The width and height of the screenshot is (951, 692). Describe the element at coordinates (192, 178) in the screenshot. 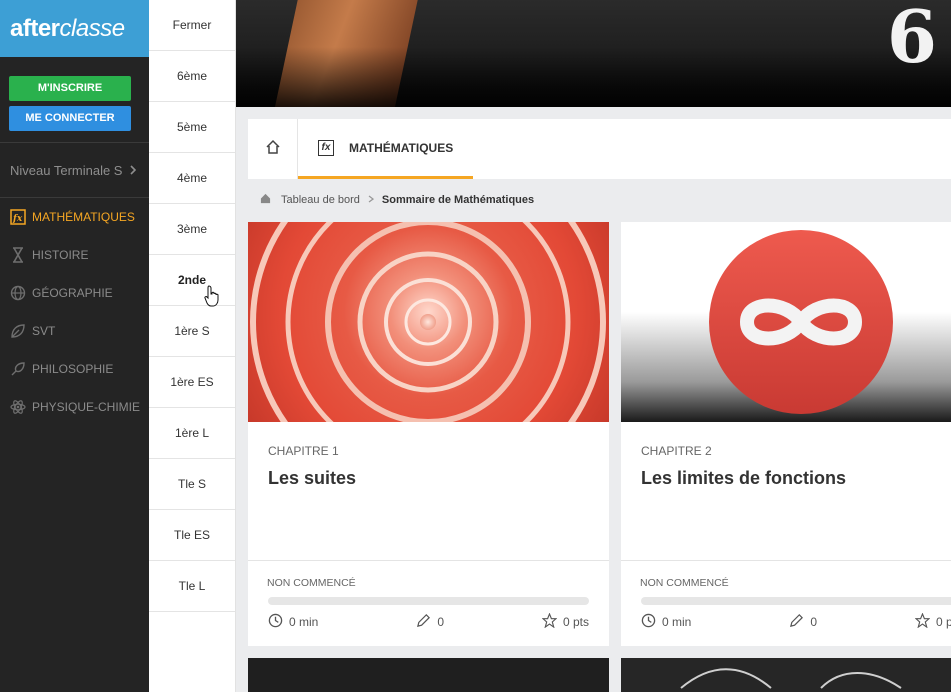

I see `level-option: 4ème` at that location.